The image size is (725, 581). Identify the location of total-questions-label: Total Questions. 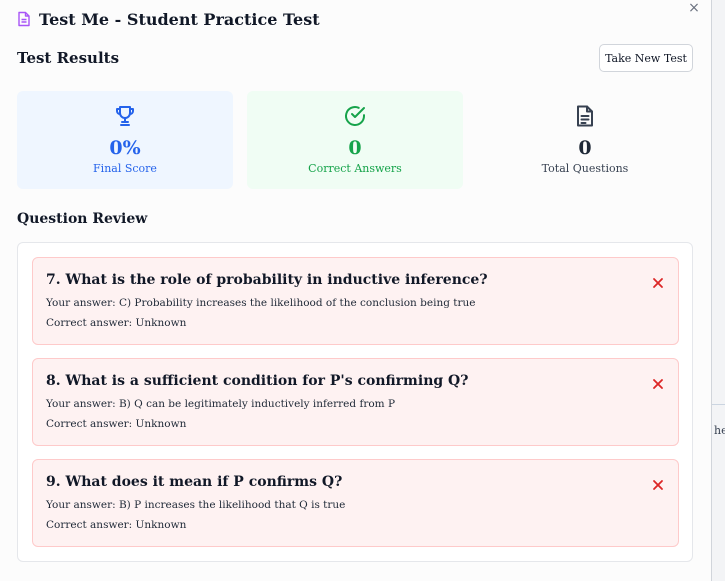
(585, 168).